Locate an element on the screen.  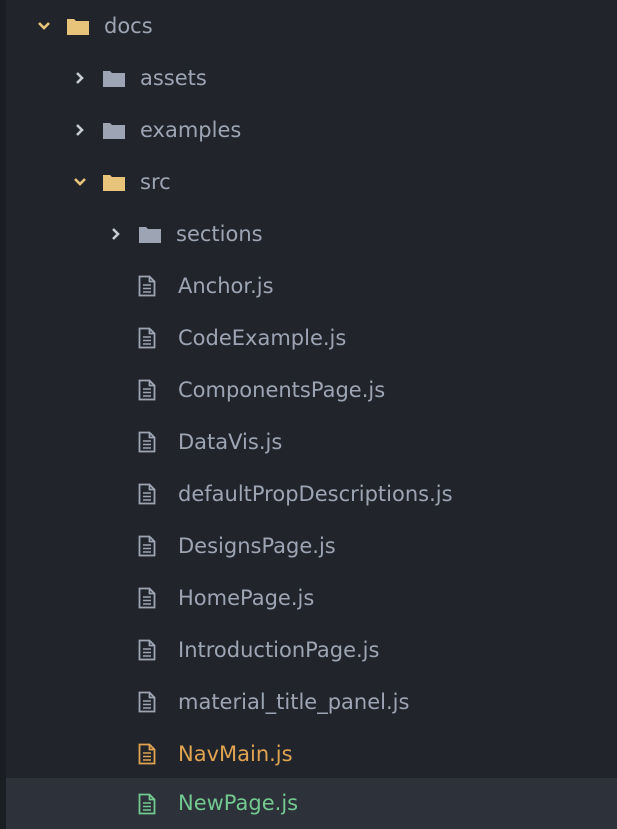
tree-file-componentspage: ComponentsPage.js is located at coordinates (311, 390).